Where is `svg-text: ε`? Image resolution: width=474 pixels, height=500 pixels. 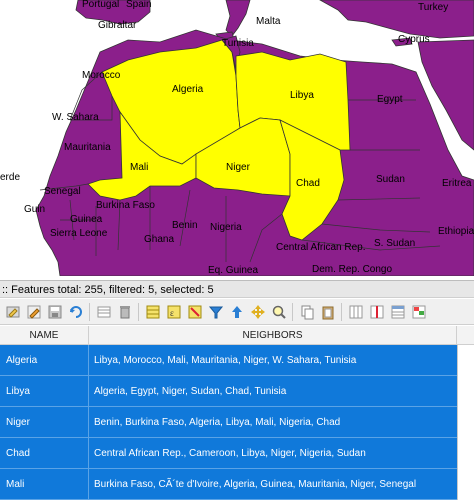 svg-text: ε is located at coordinates (172, 313).